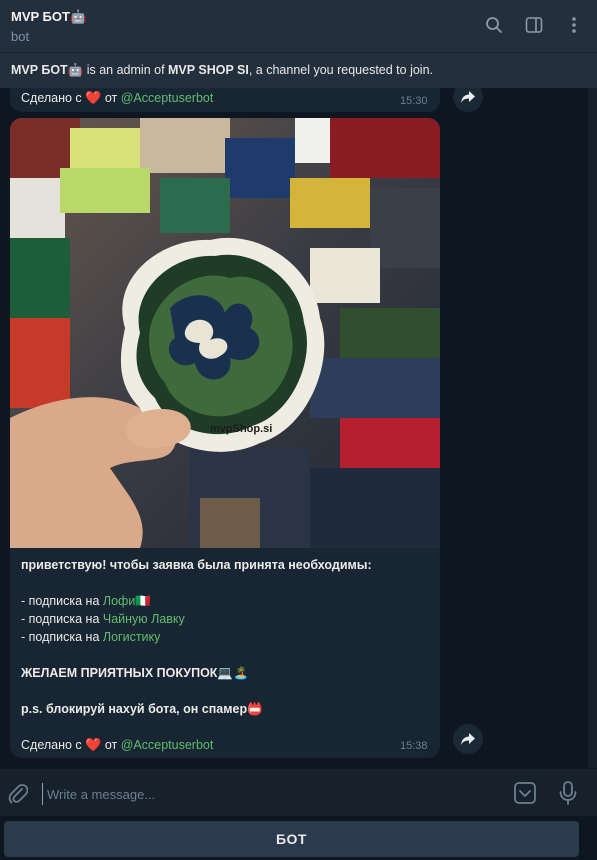 Image resolution: width=597 pixels, height=860 pixels. What do you see at coordinates (414, 101) in the screenshot?
I see `message-time: 15:30` at bounding box center [414, 101].